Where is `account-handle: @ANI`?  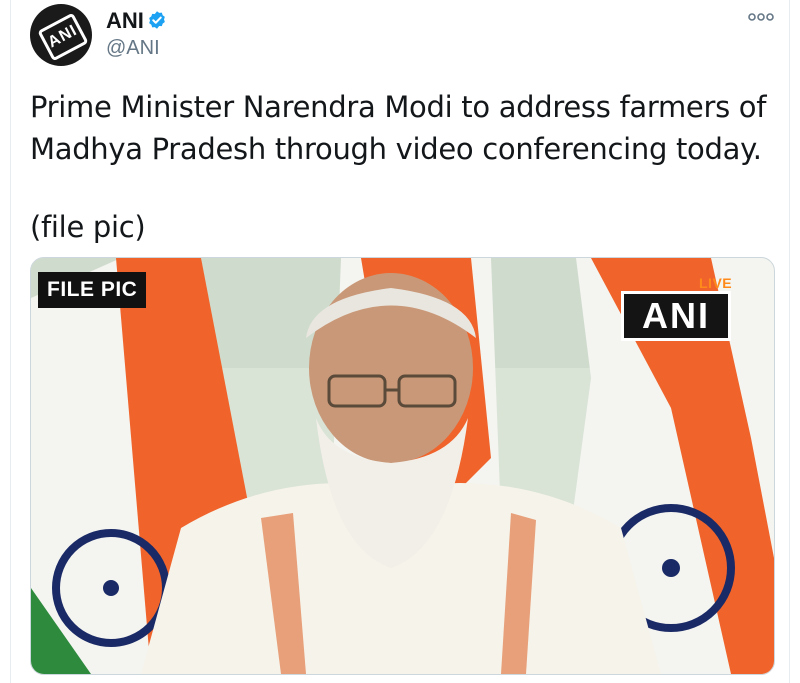 account-handle: @ANI is located at coordinates (133, 48).